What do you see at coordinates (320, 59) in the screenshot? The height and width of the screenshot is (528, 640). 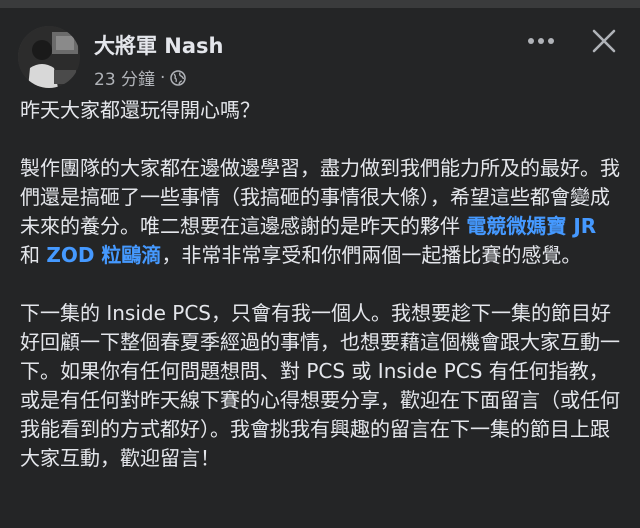 I see `post-header: 大將軍 Nash 23 分鐘 ·` at bounding box center [320, 59].